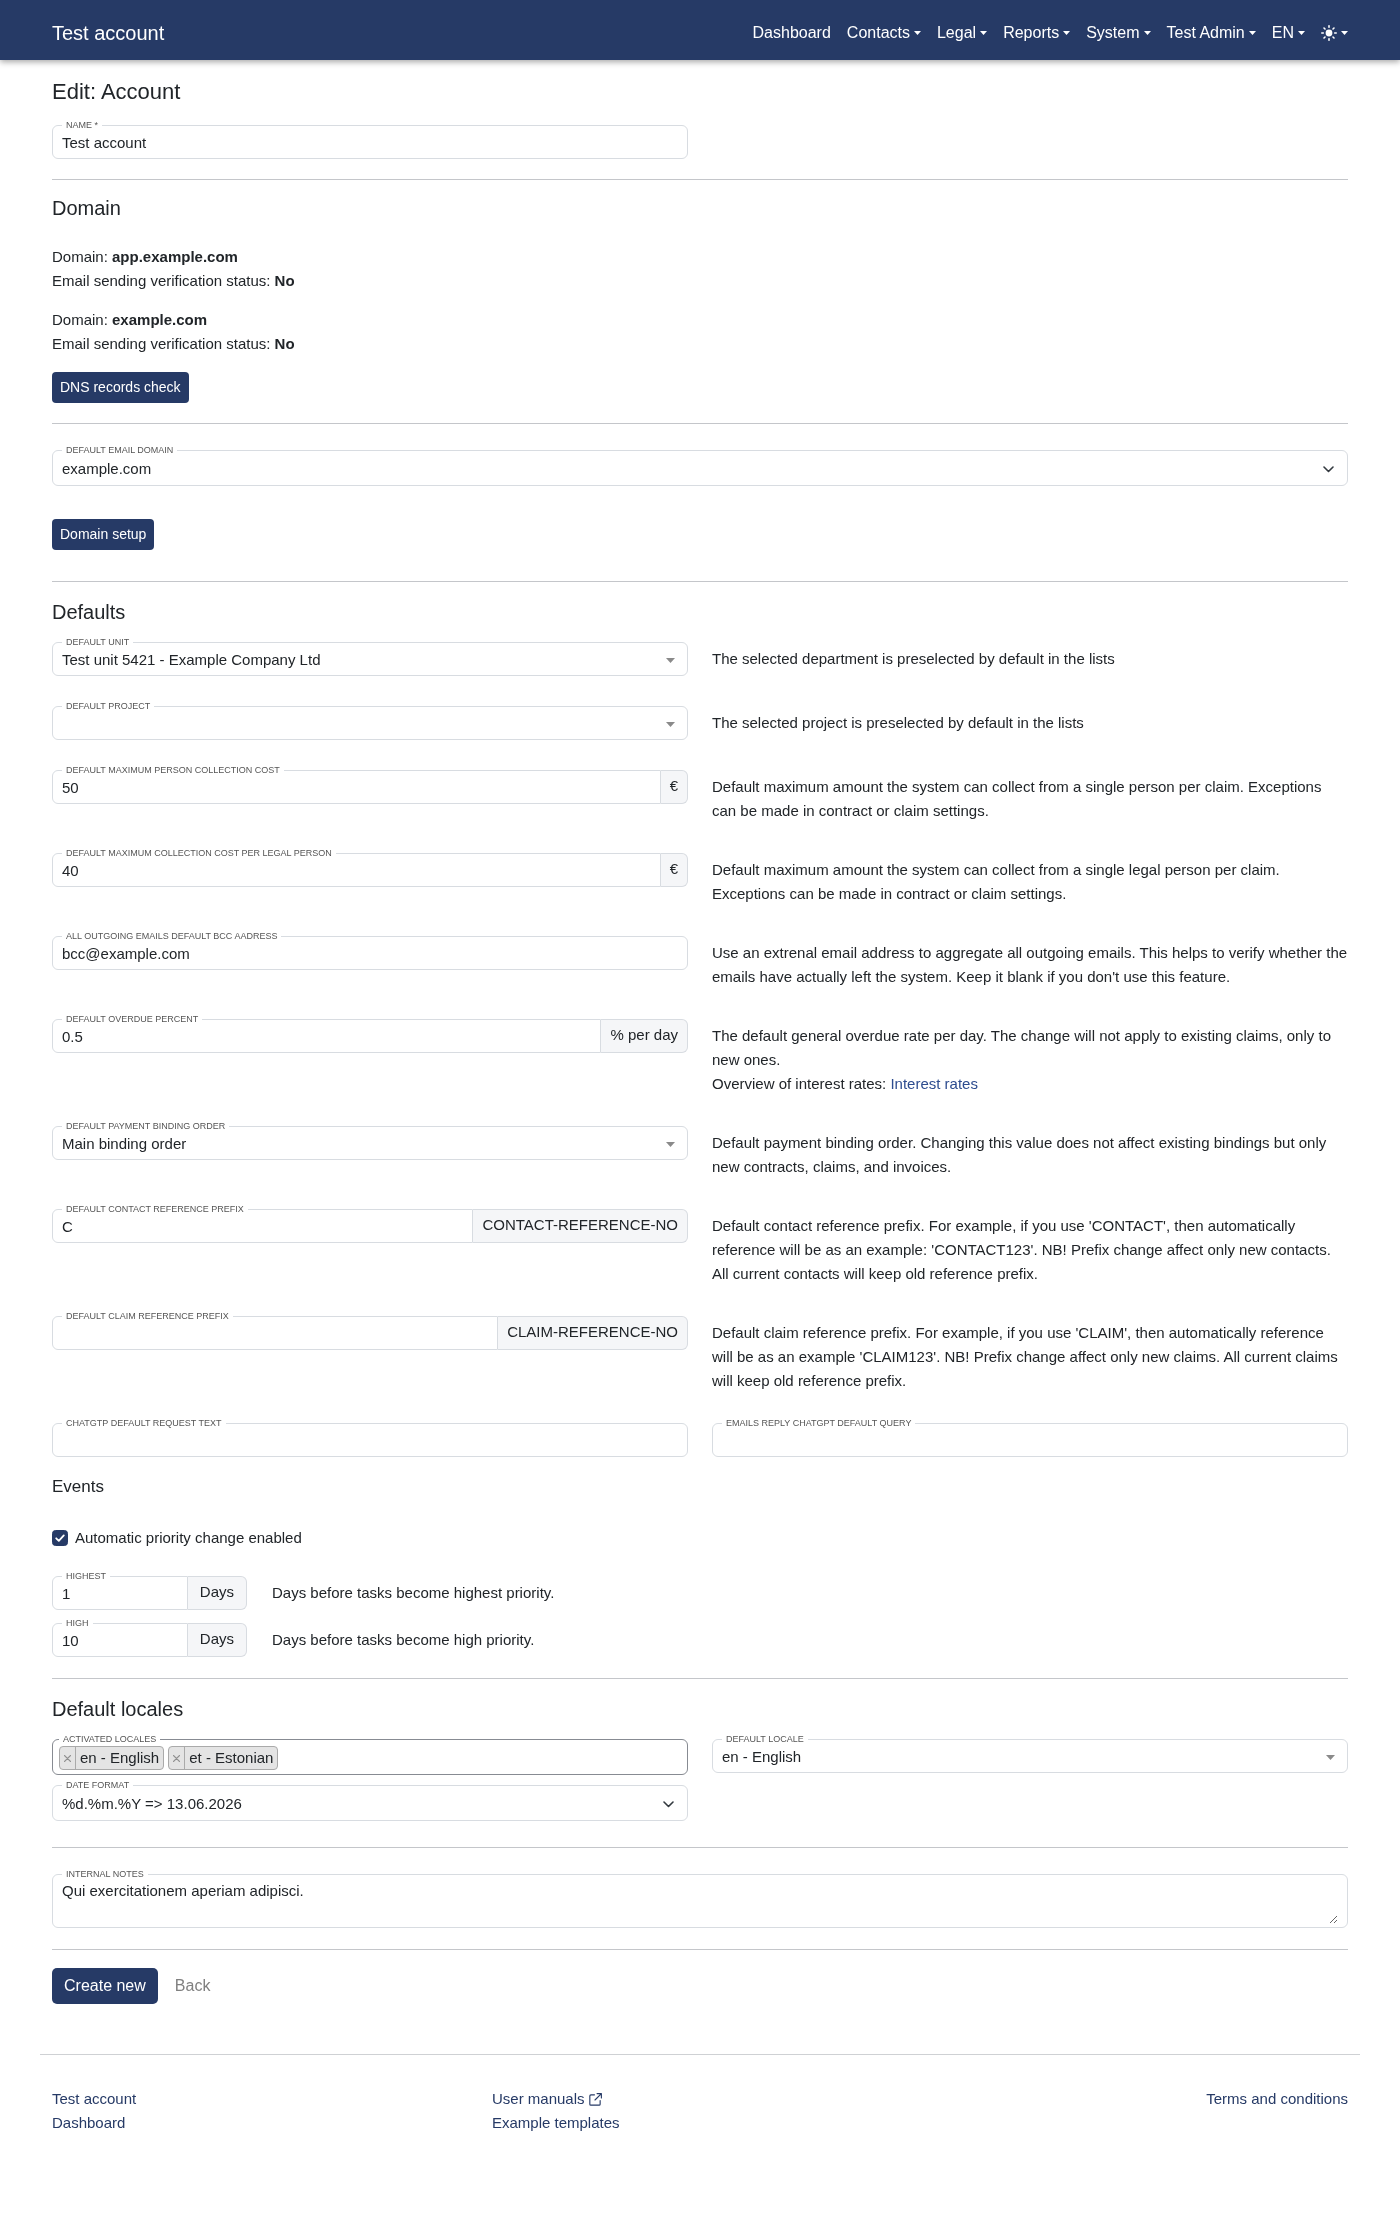 This screenshot has width=1400, height=2225. What do you see at coordinates (173, 770) in the screenshot?
I see `field-label: DEFAULT MAXIMUM PERSON COLLECTION COST` at bounding box center [173, 770].